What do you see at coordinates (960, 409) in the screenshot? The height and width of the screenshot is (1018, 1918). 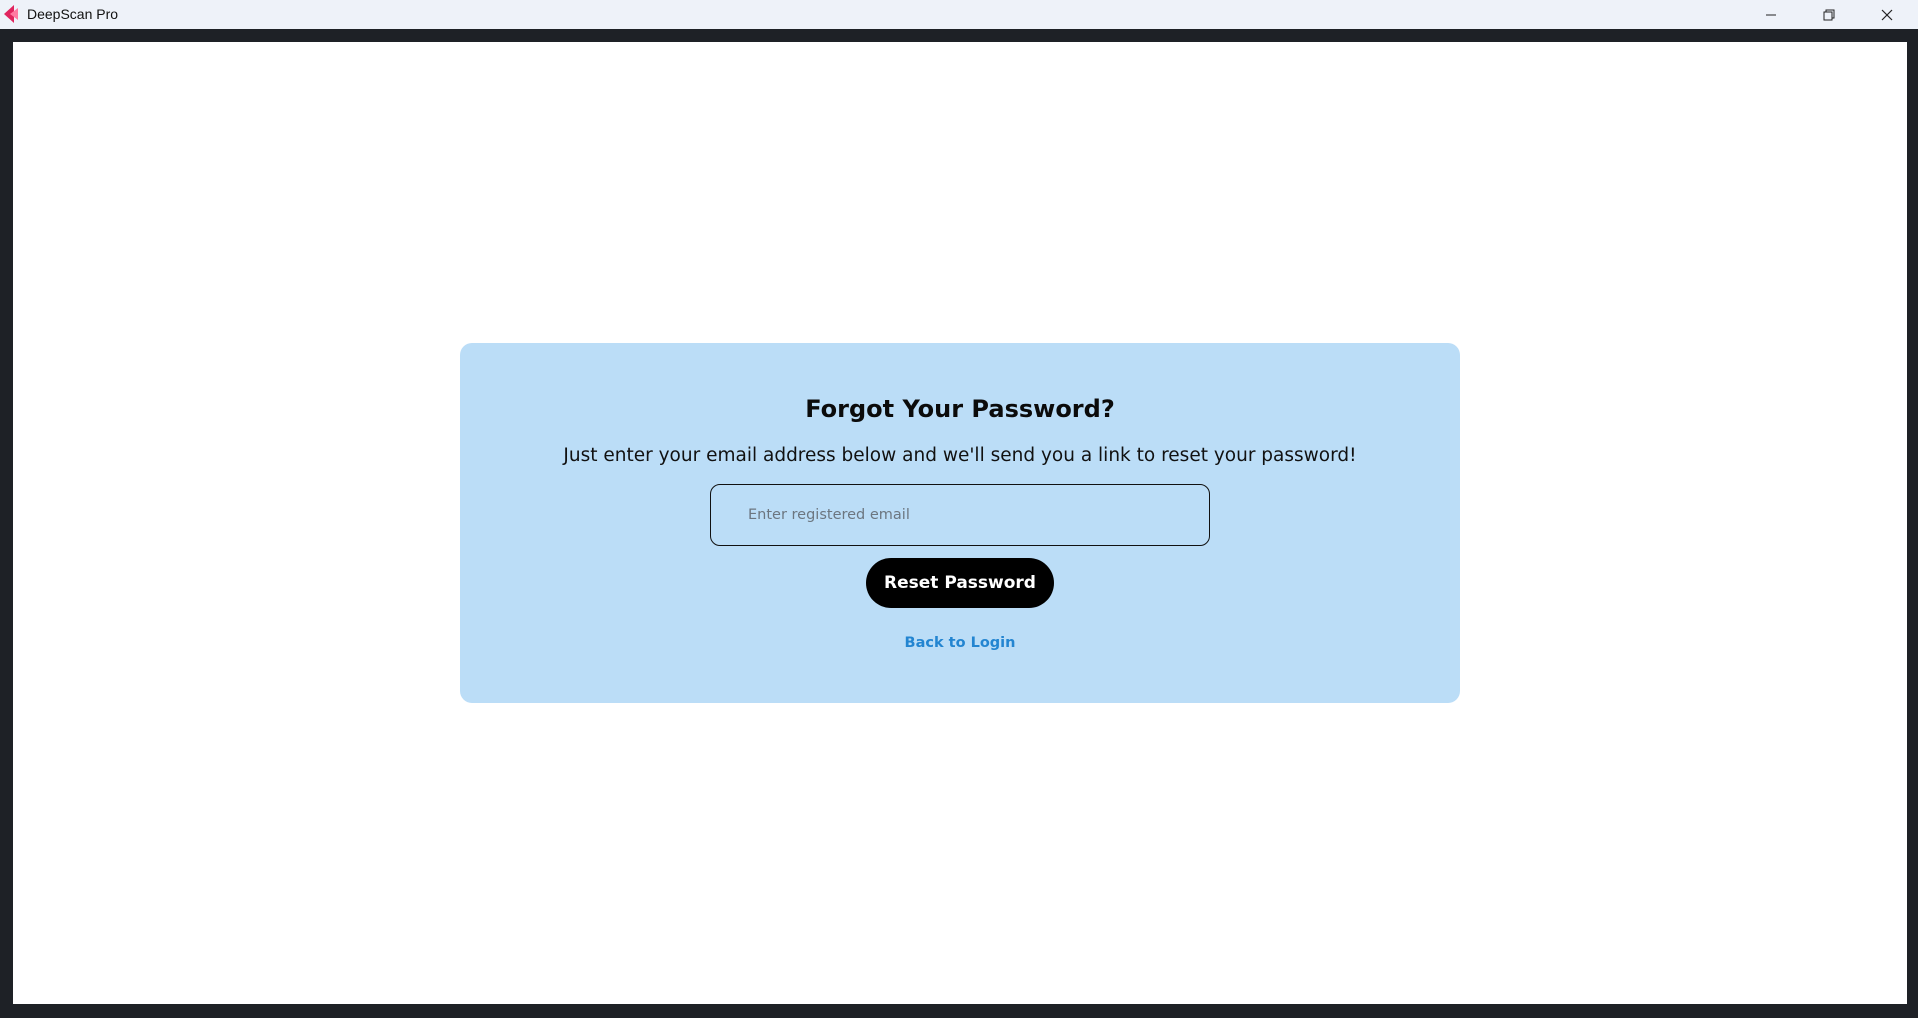 I see `page-title: Forgot Your Password?` at bounding box center [960, 409].